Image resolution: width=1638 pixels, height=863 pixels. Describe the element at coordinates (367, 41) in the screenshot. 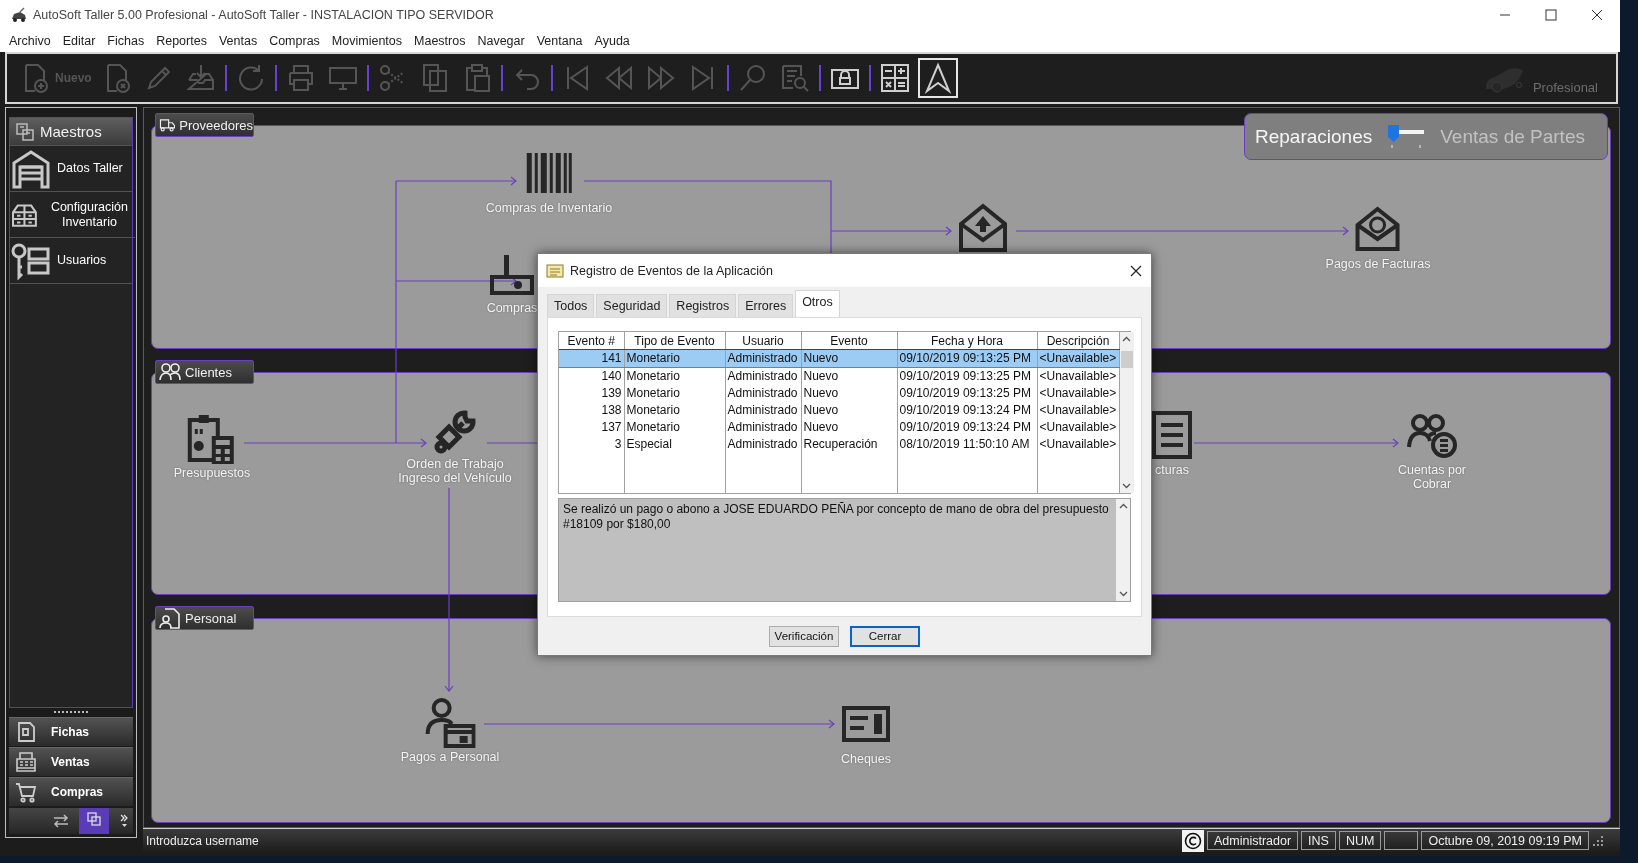

I see `menu-item: Movimientos` at that location.